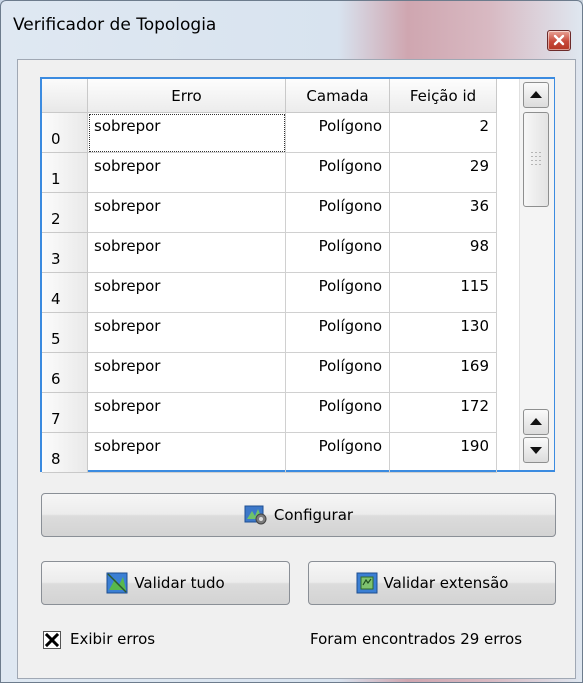  Describe the element at coordinates (117, 583) in the screenshot. I see `validate-all-icon` at that location.